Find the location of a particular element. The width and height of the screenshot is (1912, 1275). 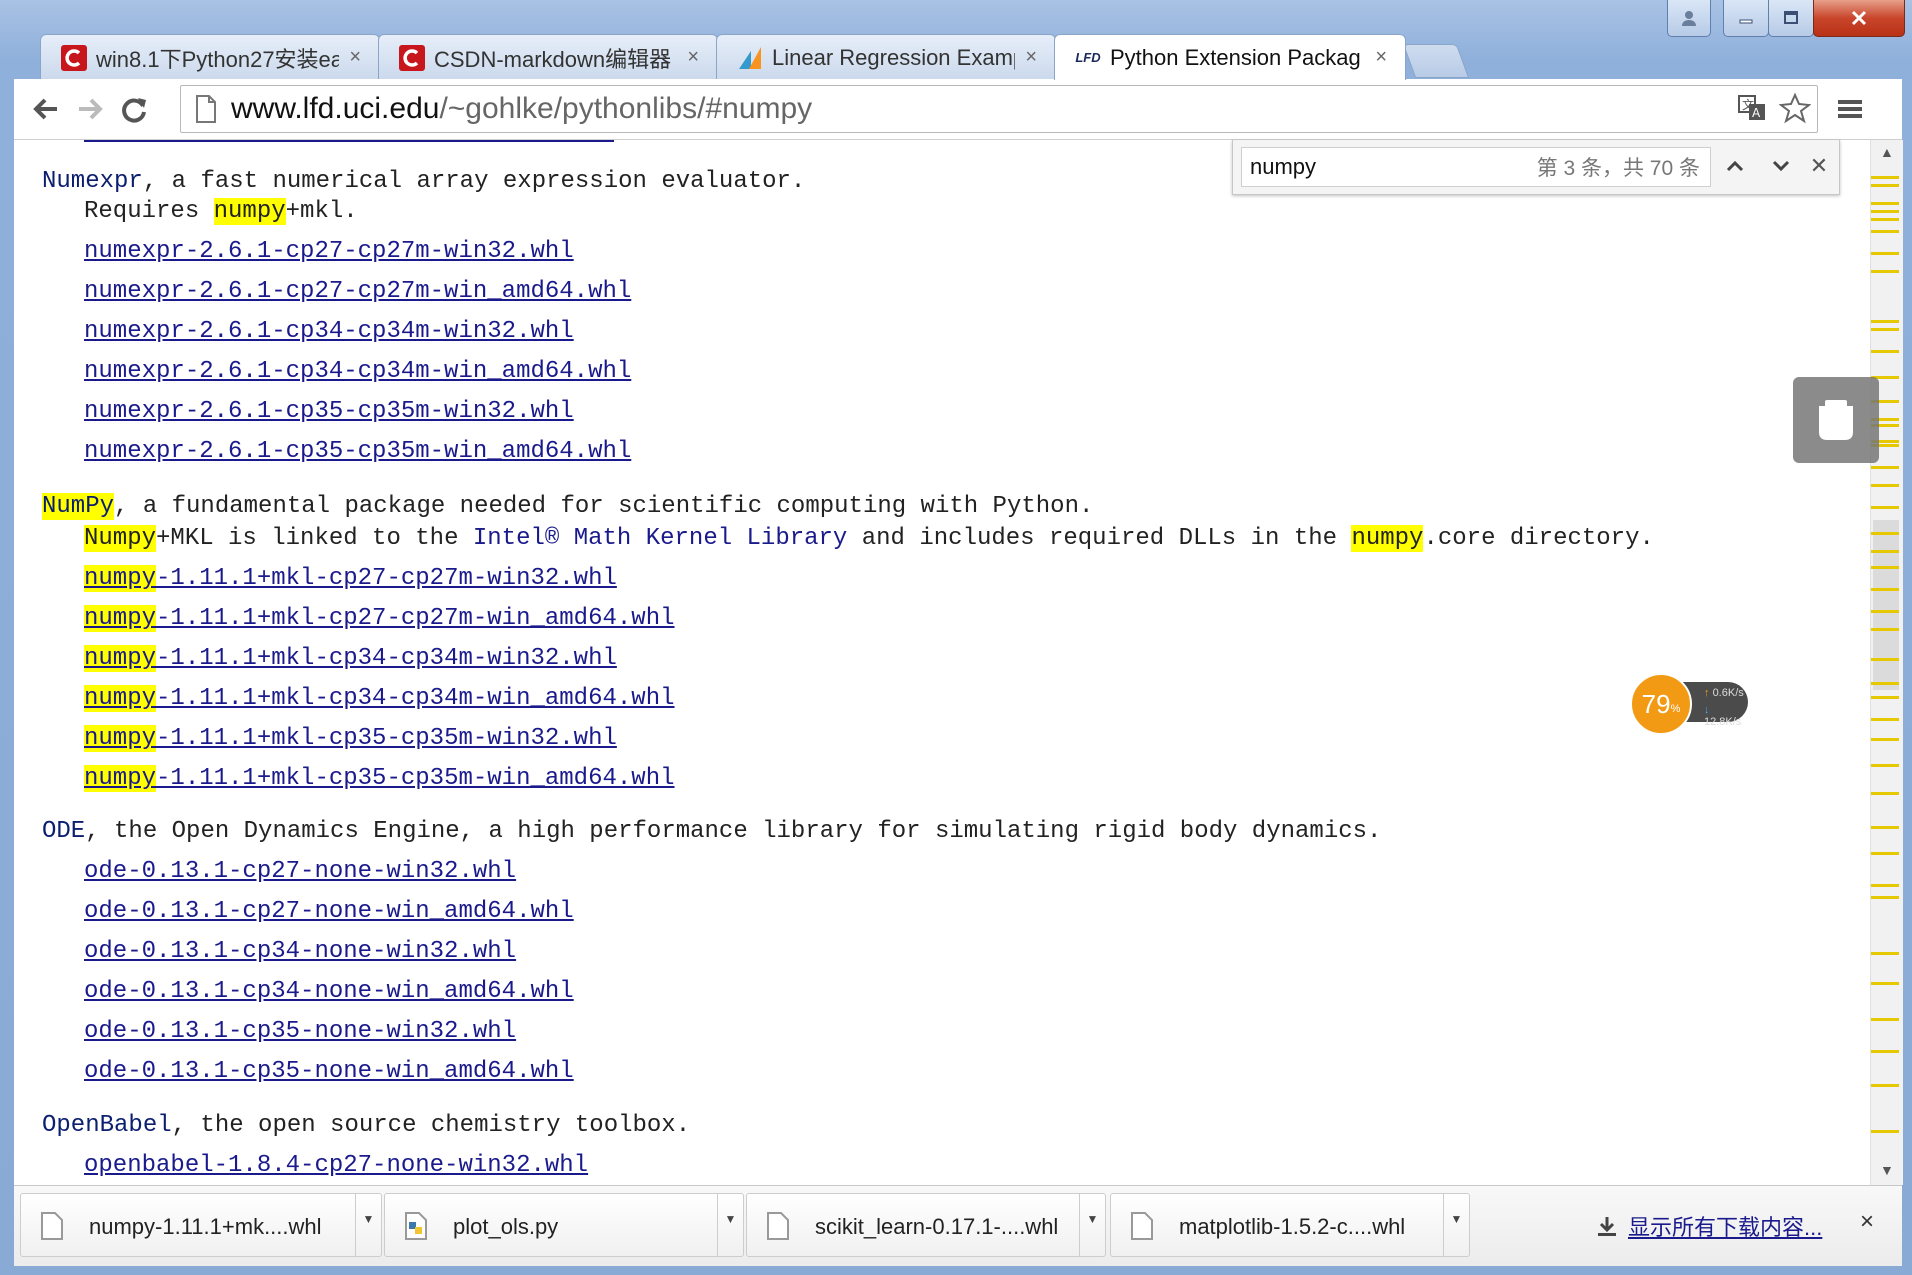

package-name: NumPy is located at coordinates (78, 506).